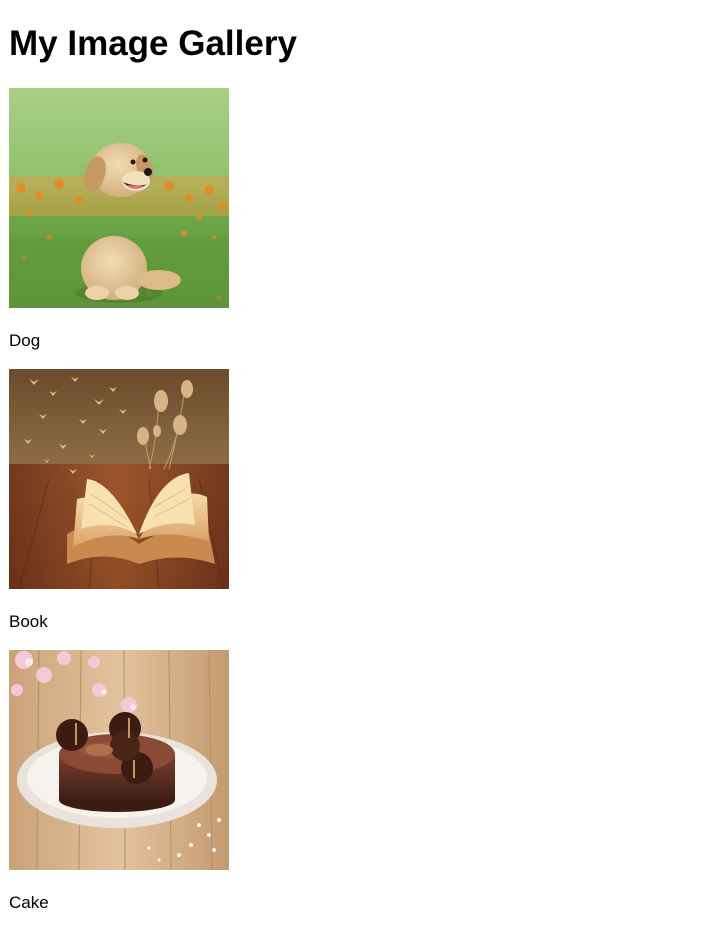 The height and width of the screenshot is (937, 721). I want to click on cake-image, so click(119, 760).